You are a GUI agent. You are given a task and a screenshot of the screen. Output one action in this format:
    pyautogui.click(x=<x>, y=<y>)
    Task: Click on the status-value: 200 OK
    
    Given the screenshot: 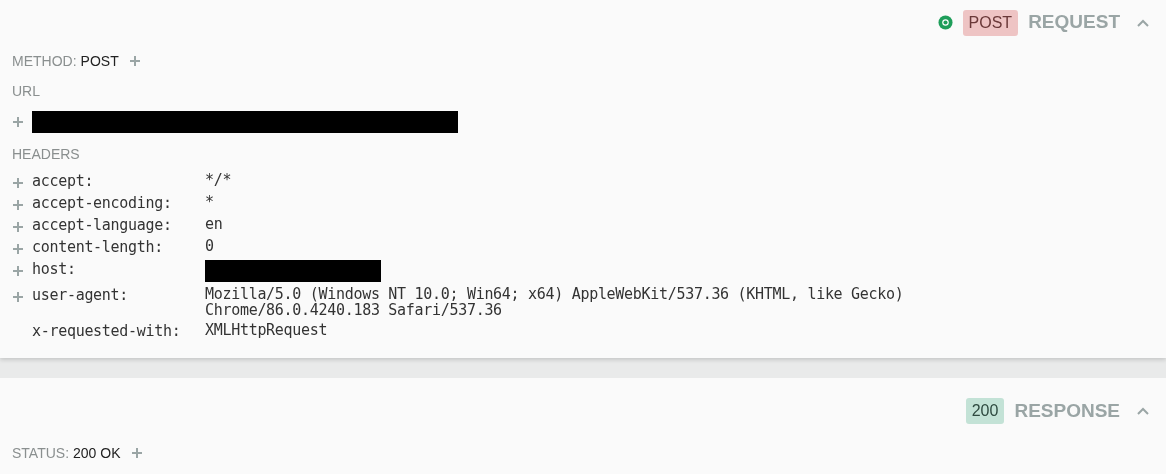 What is the action you would take?
    pyautogui.click(x=97, y=453)
    